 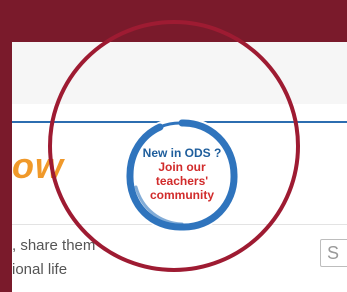 I want to click on page-headline-fragment: ow, so click(x=38, y=165).